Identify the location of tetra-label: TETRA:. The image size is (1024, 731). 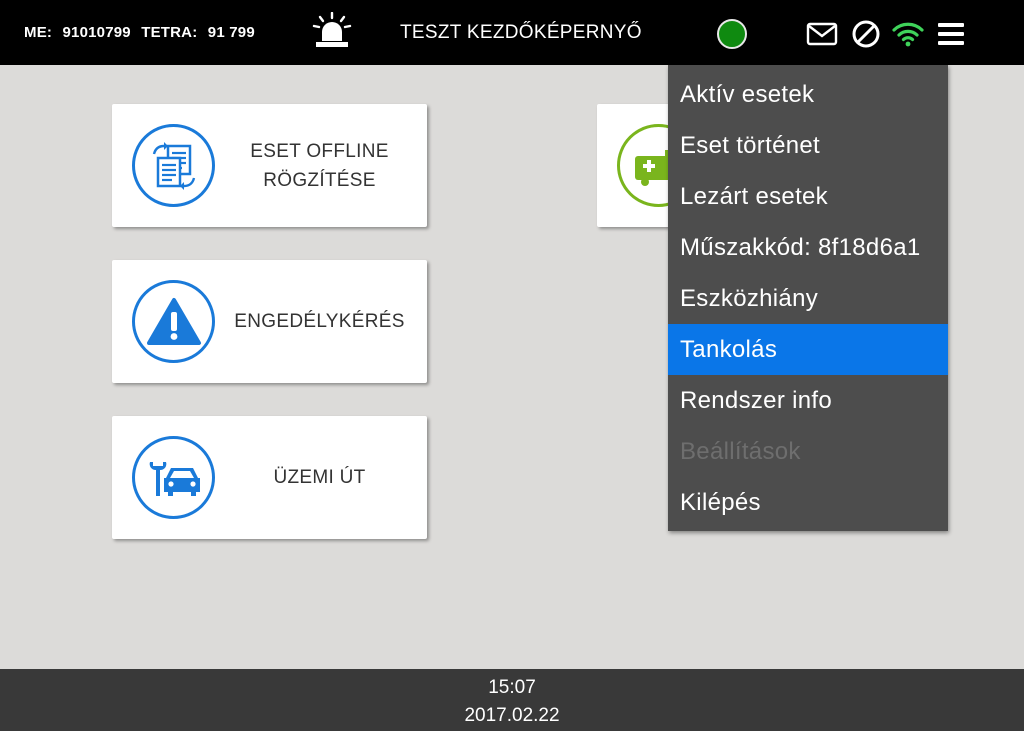
(169, 32).